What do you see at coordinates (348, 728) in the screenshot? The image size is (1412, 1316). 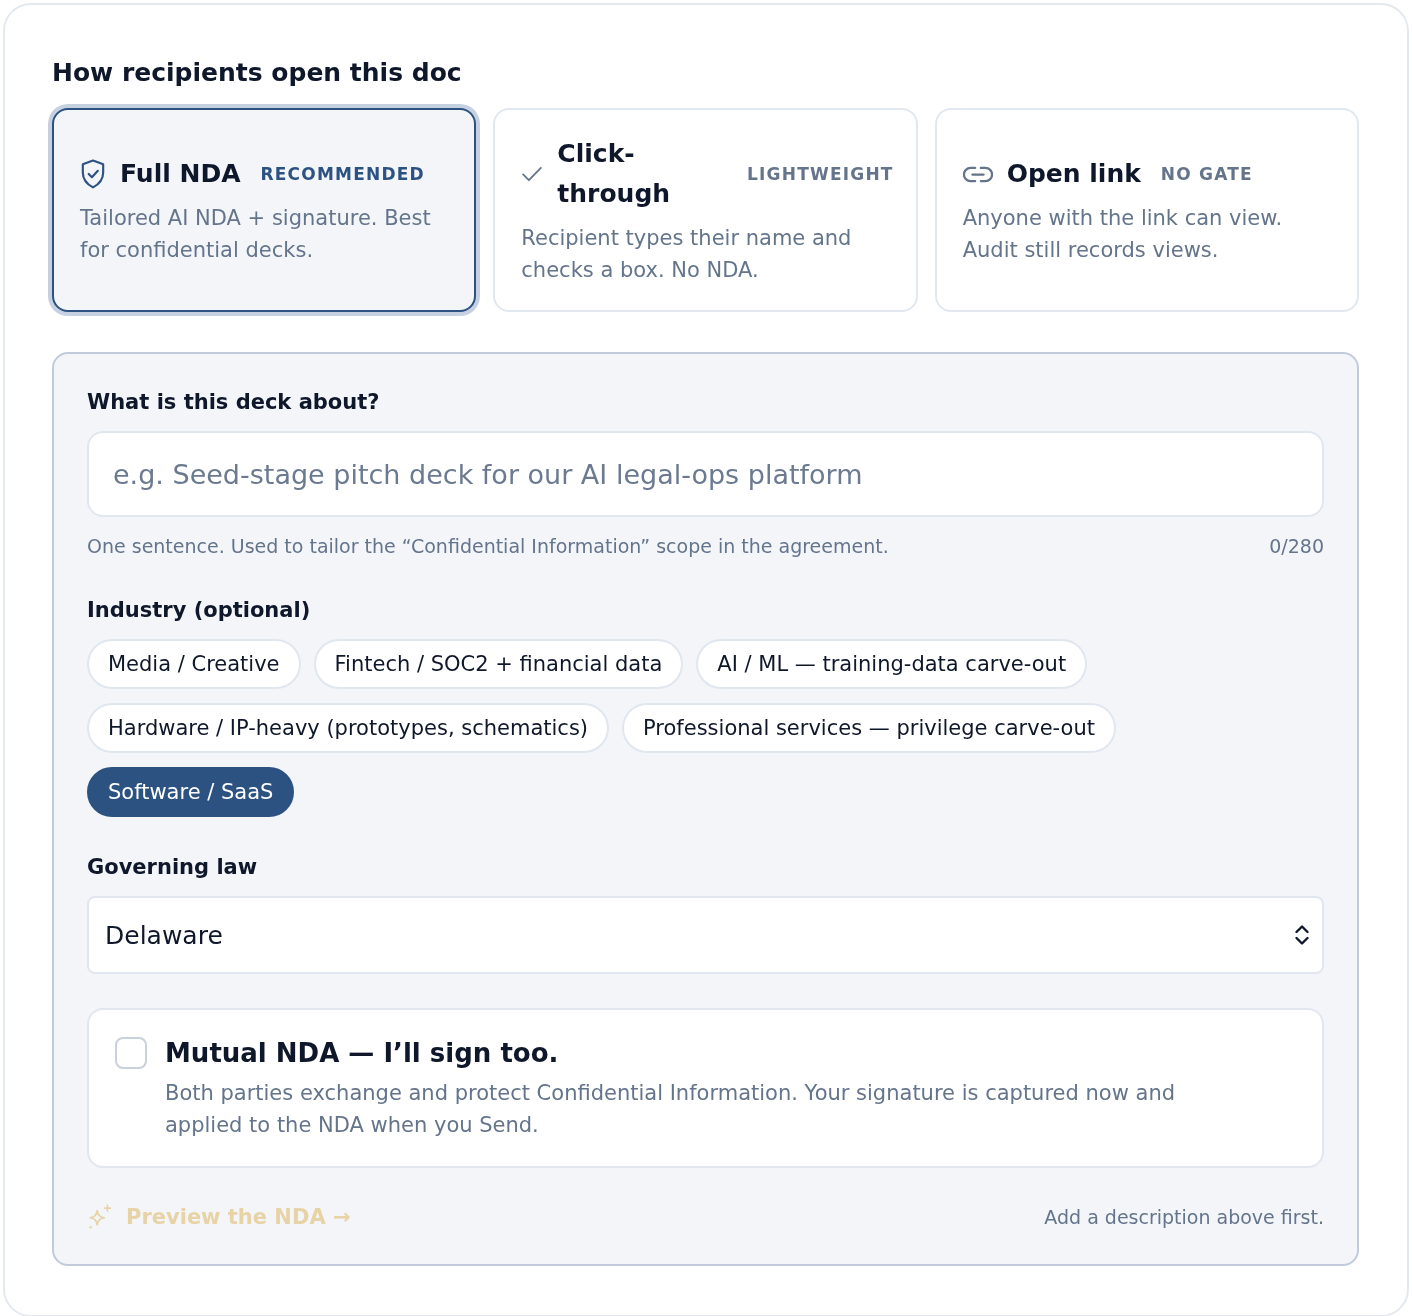 I see `industry-chip: Hardware / IP-heavy (prototypes, schematics)` at bounding box center [348, 728].